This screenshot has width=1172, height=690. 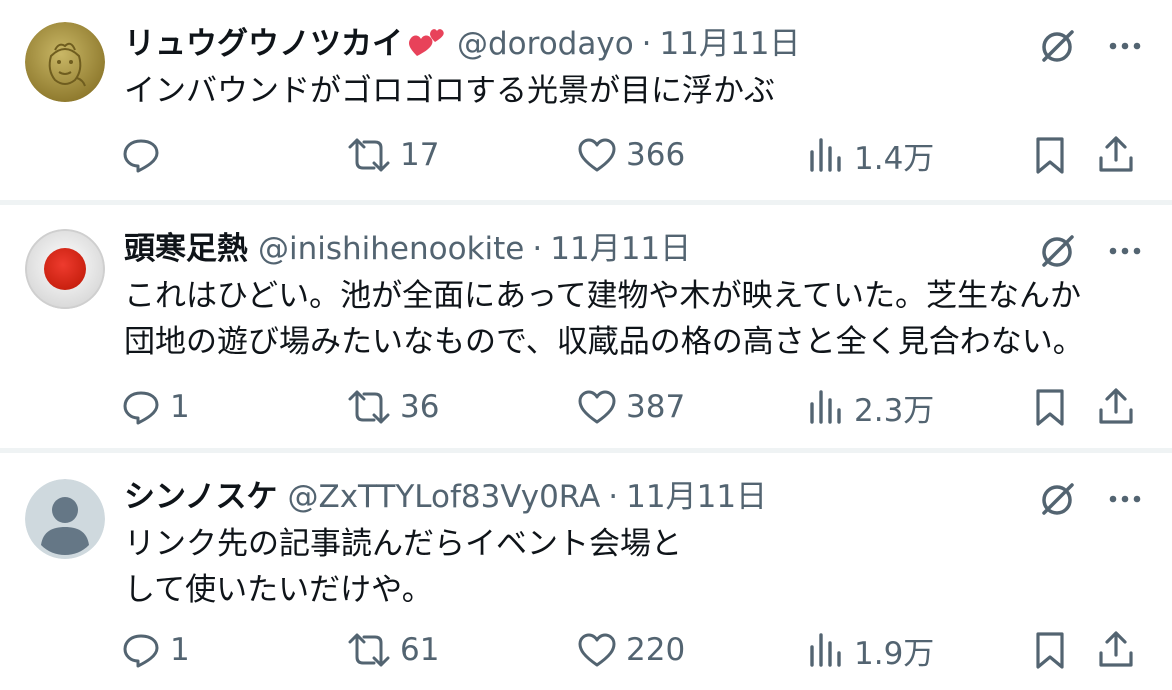 I want to click on tweet-actions: 1 36 387 2.3万, so click(x=631, y=407).